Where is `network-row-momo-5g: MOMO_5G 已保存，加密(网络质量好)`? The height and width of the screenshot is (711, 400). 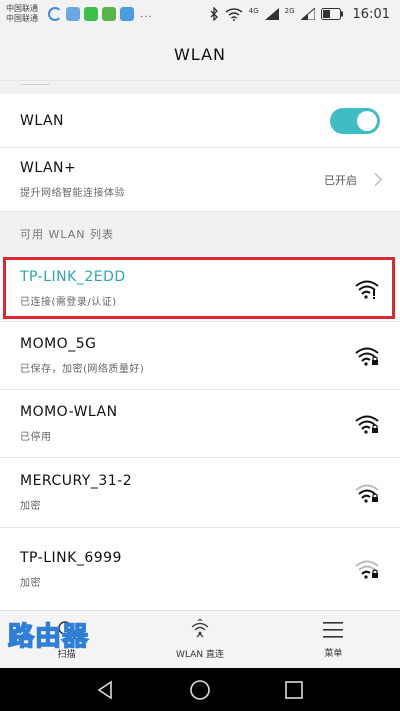
network-row-momo-5g: MOMO_5G 已保存，加密(网络质量好) is located at coordinates (200, 356).